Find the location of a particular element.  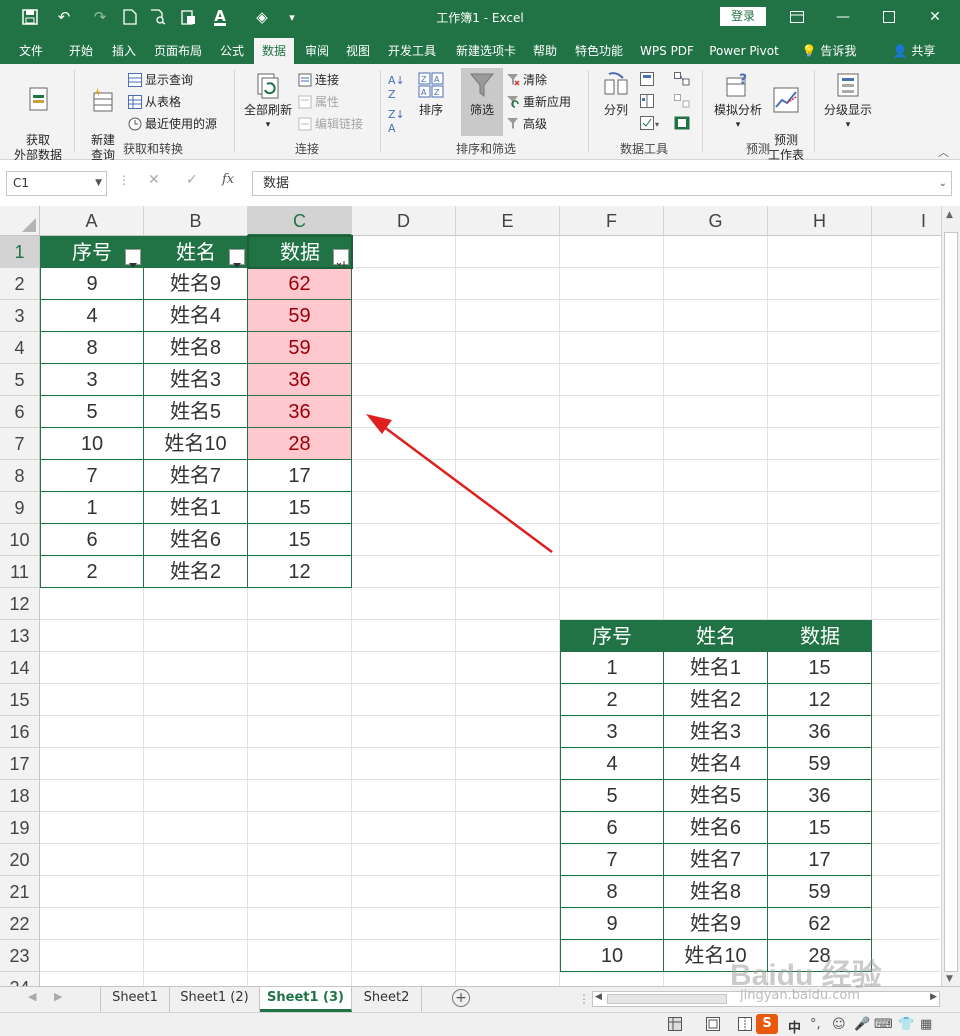

table1-cell: 8 is located at coordinates (92, 348).